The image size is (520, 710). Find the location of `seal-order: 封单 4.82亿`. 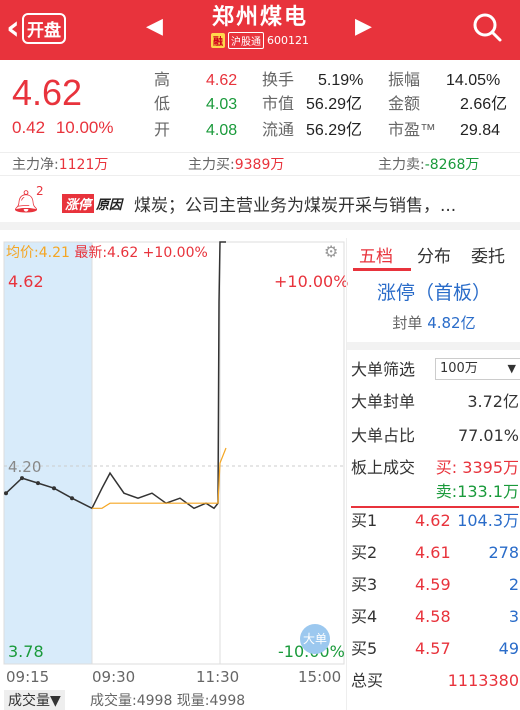

seal-order: 封单 4.82亿 is located at coordinates (434, 323).